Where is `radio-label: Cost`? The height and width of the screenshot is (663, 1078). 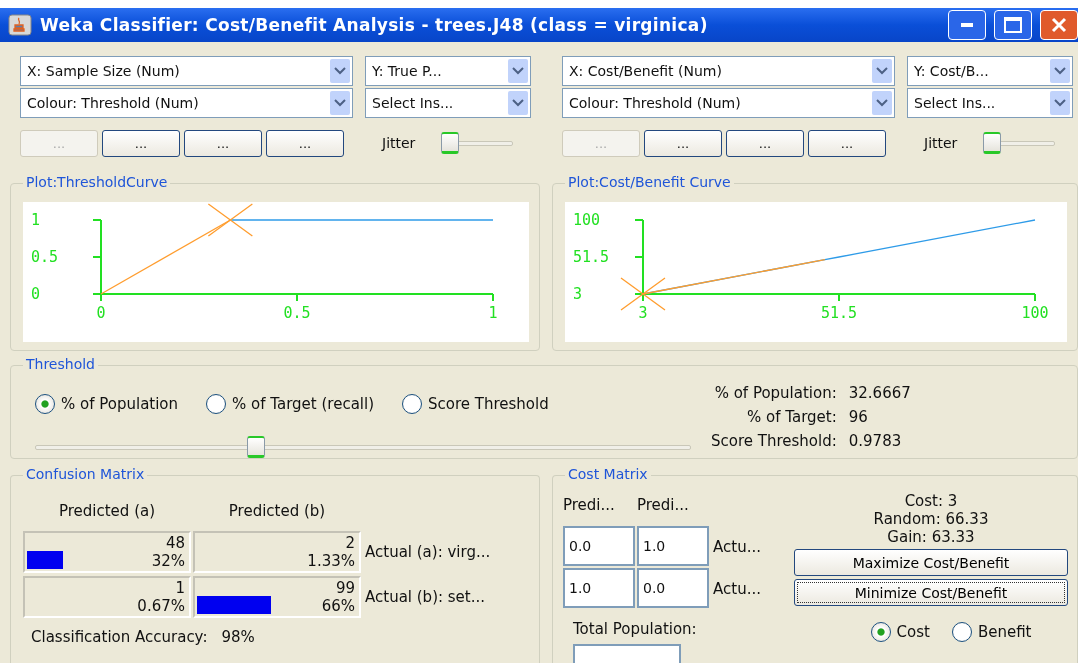
radio-label: Cost is located at coordinates (913, 632).